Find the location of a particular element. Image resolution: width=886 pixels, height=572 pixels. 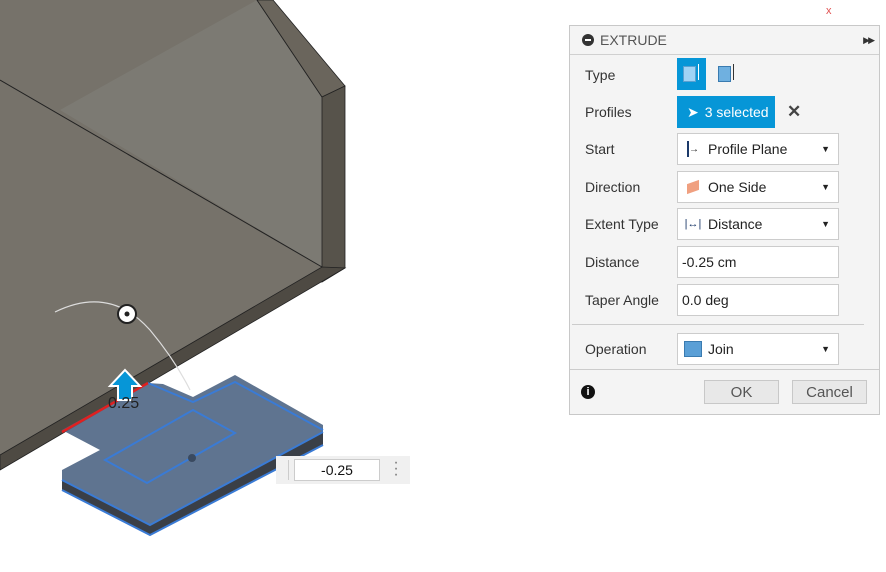

start-value: Profile Plane is located at coordinates (748, 149).